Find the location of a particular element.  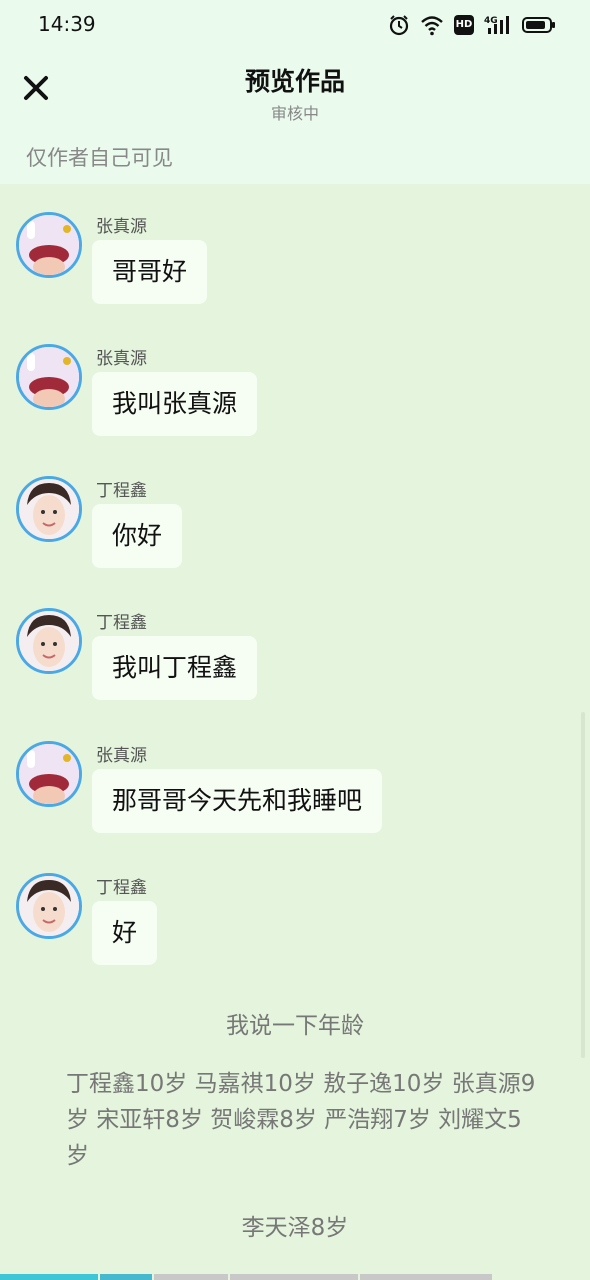

message-bubble: 好 is located at coordinates (125, 933).